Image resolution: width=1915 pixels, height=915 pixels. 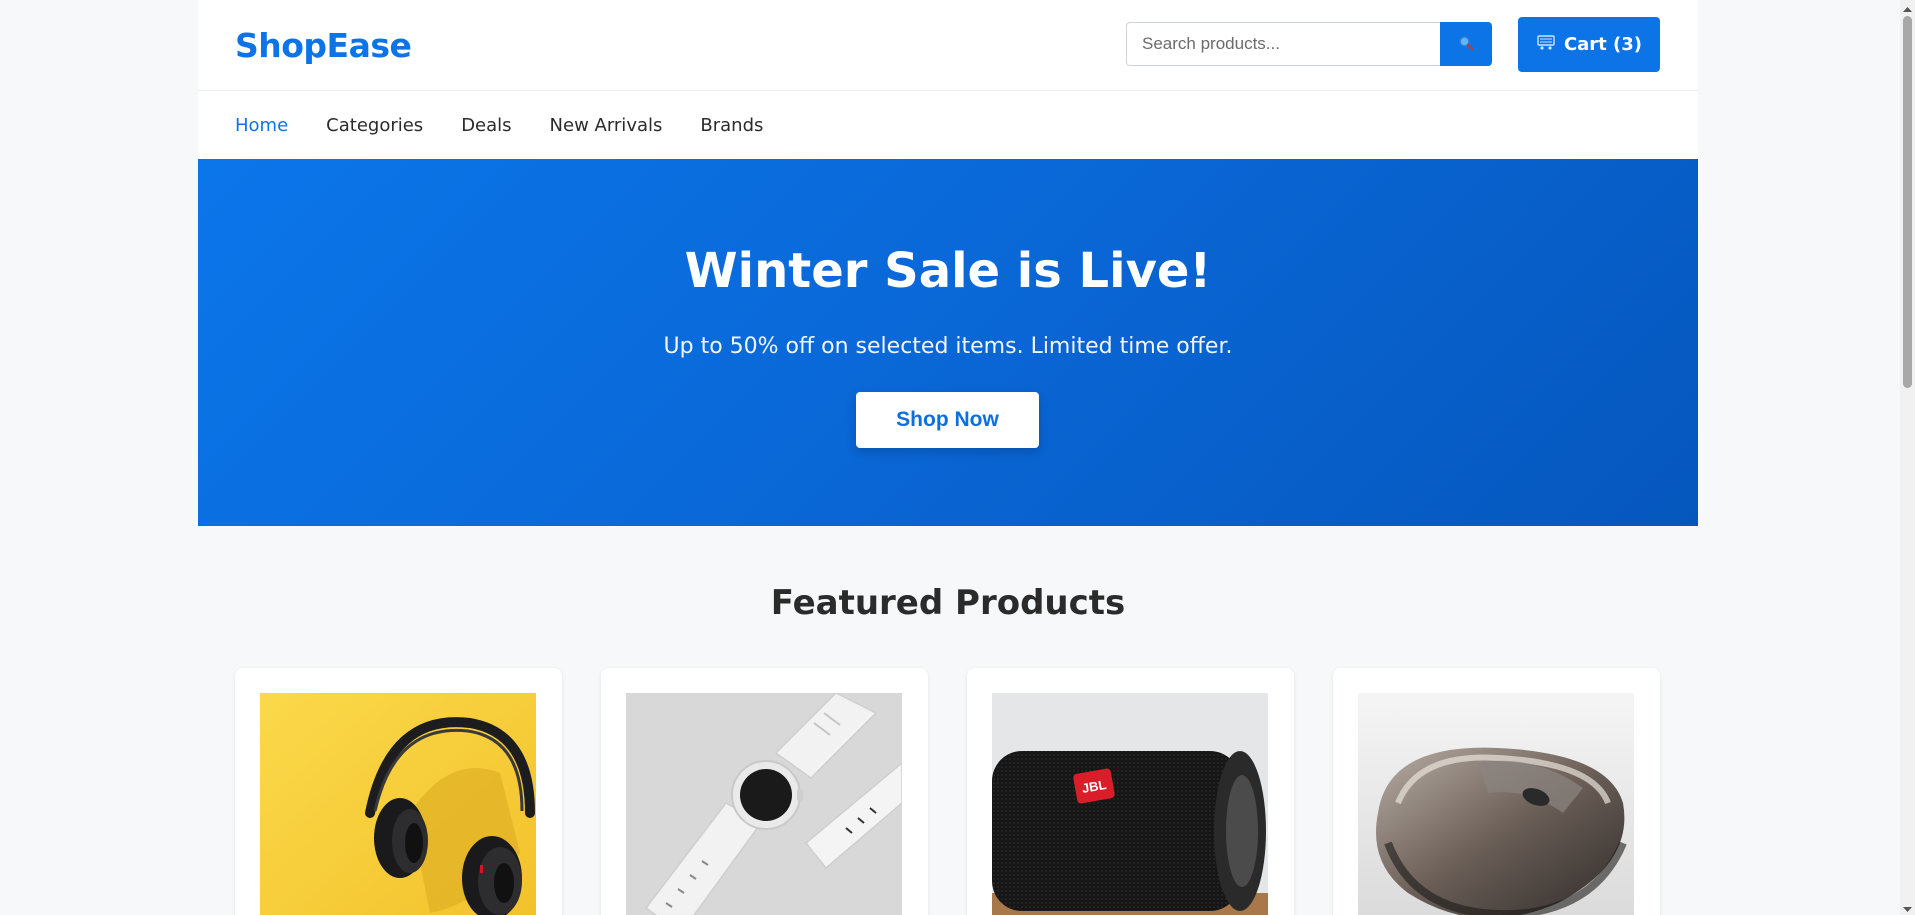 I want to click on scroll-up-icon, so click(x=1907, y=7).